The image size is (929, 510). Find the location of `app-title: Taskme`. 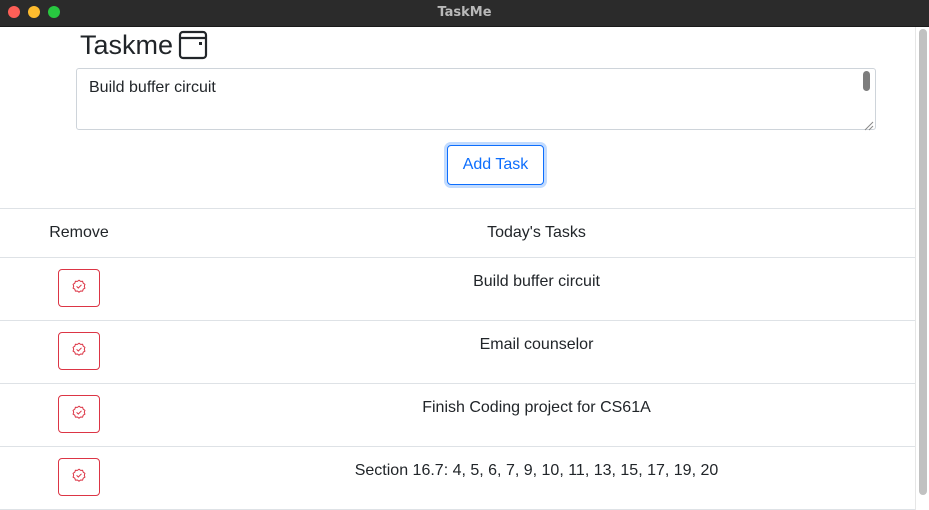

app-title: Taskme is located at coordinates (127, 44).